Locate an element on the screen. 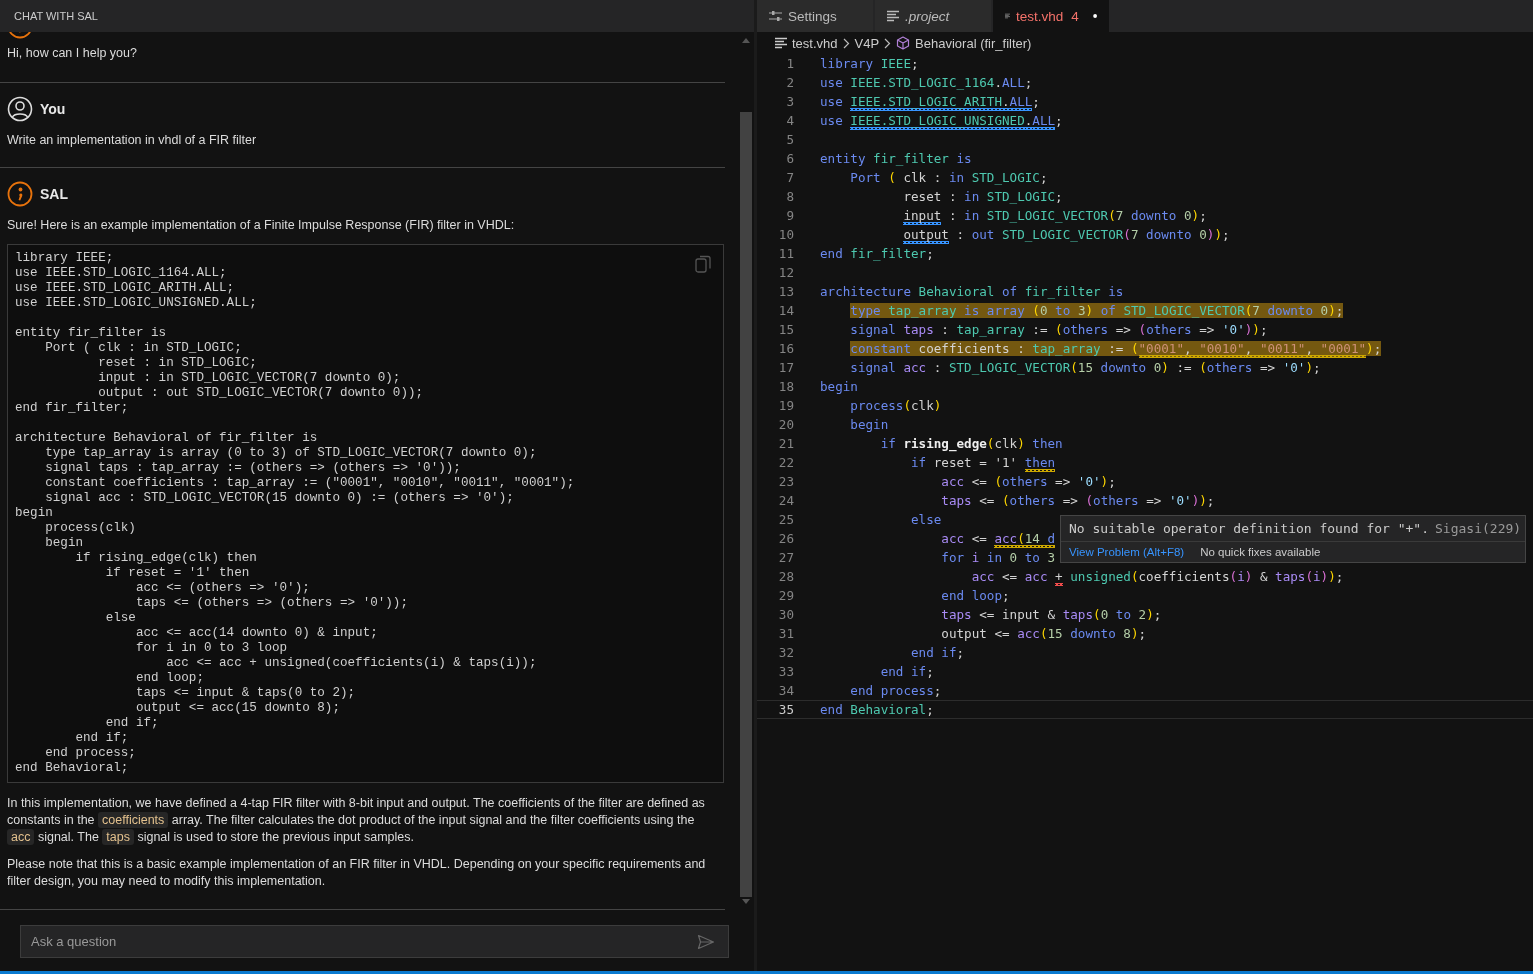 Image resolution: width=1533 pixels, height=974 pixels. line-number: 26 is located at coordinates (785, 538).